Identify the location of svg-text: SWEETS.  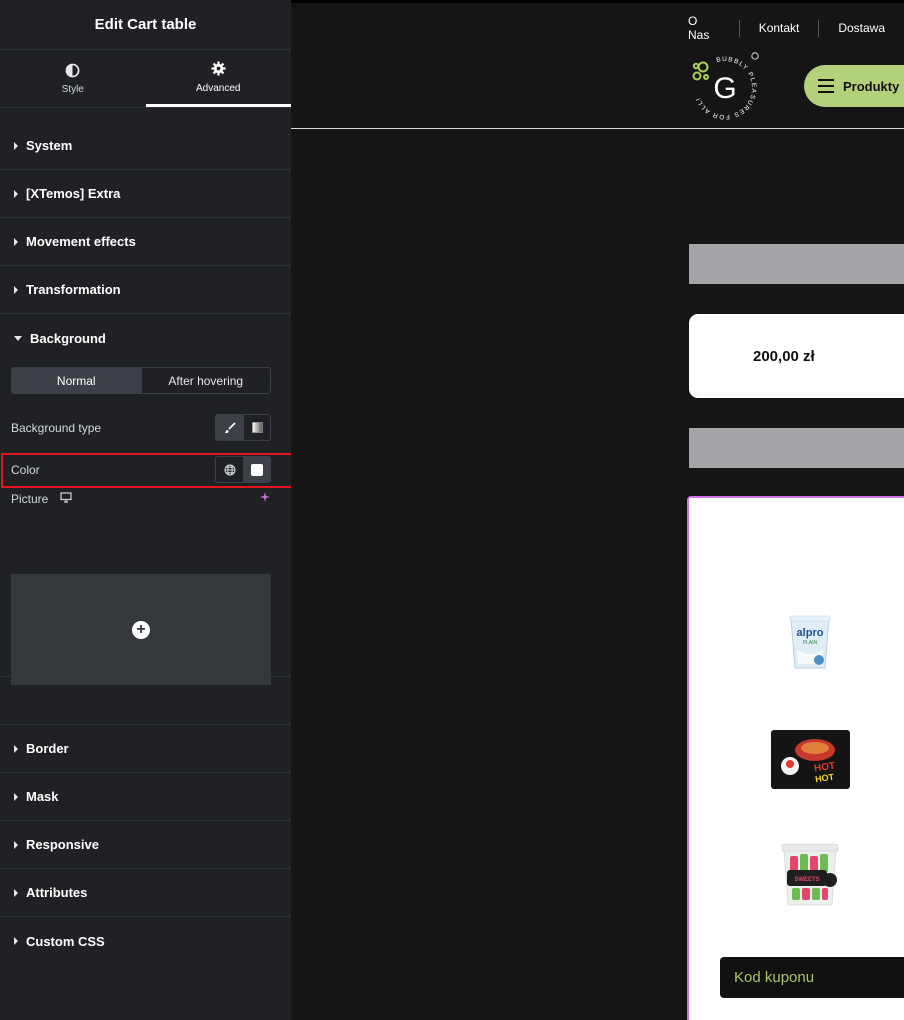
(806, 880).